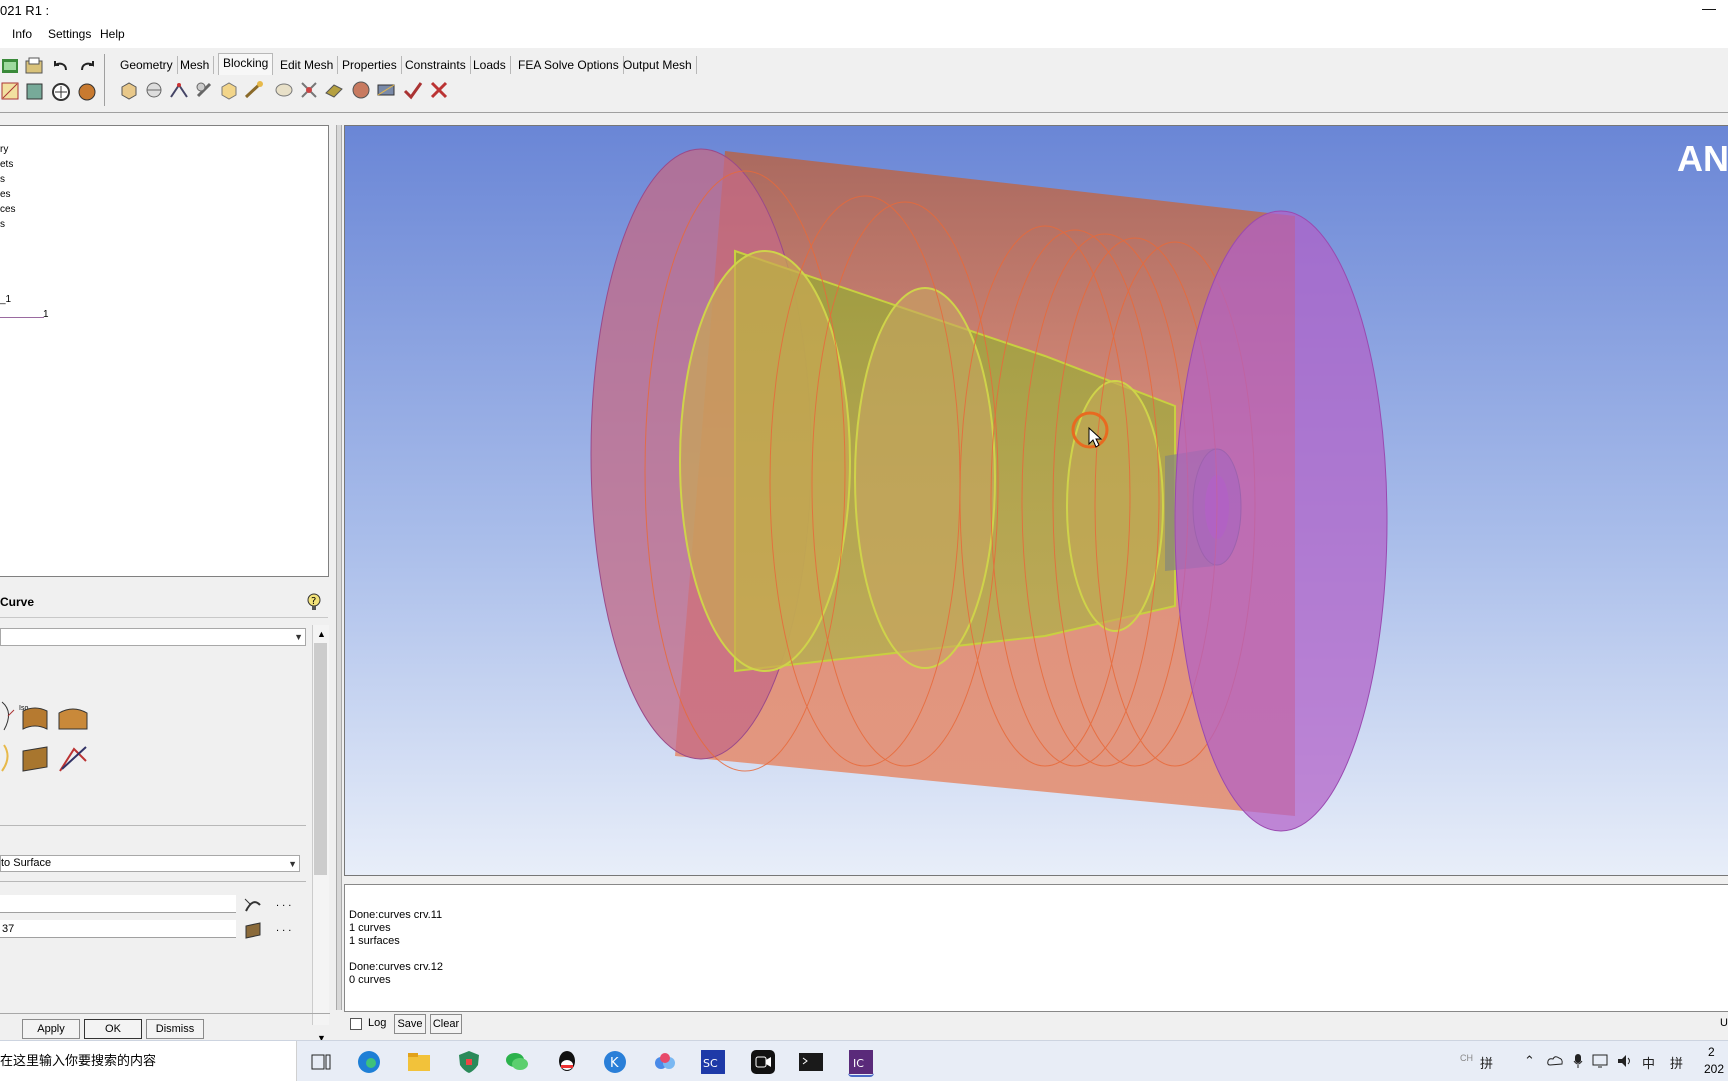 The image size is (1728, 1081). Describe the element at coordinates (283, 903) in the screenshot. I see `curve-ellipsis-button: . . .` at that location.